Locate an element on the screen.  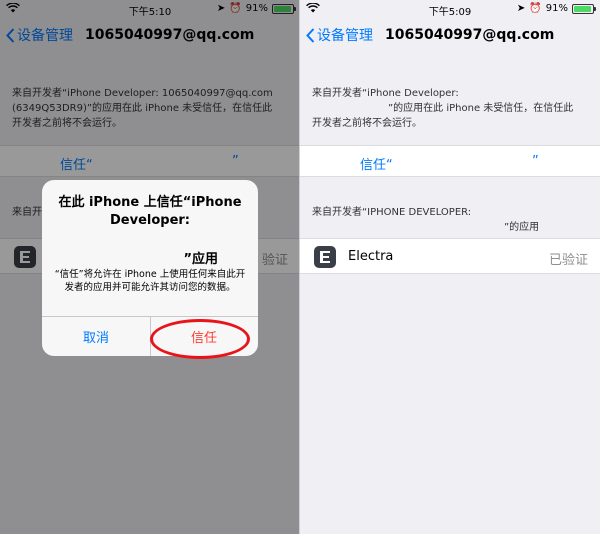
back-label: 设备管理 is located at coordinates (345, 36).